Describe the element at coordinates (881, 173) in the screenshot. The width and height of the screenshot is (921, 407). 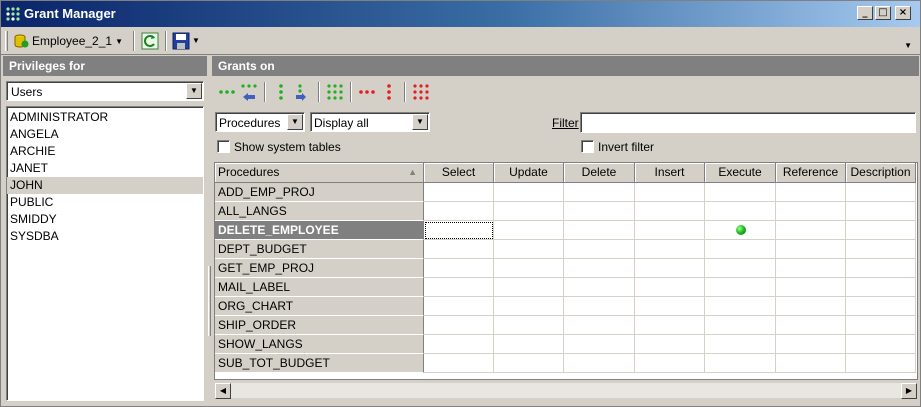
I see `description-column-header: Description` at that location.